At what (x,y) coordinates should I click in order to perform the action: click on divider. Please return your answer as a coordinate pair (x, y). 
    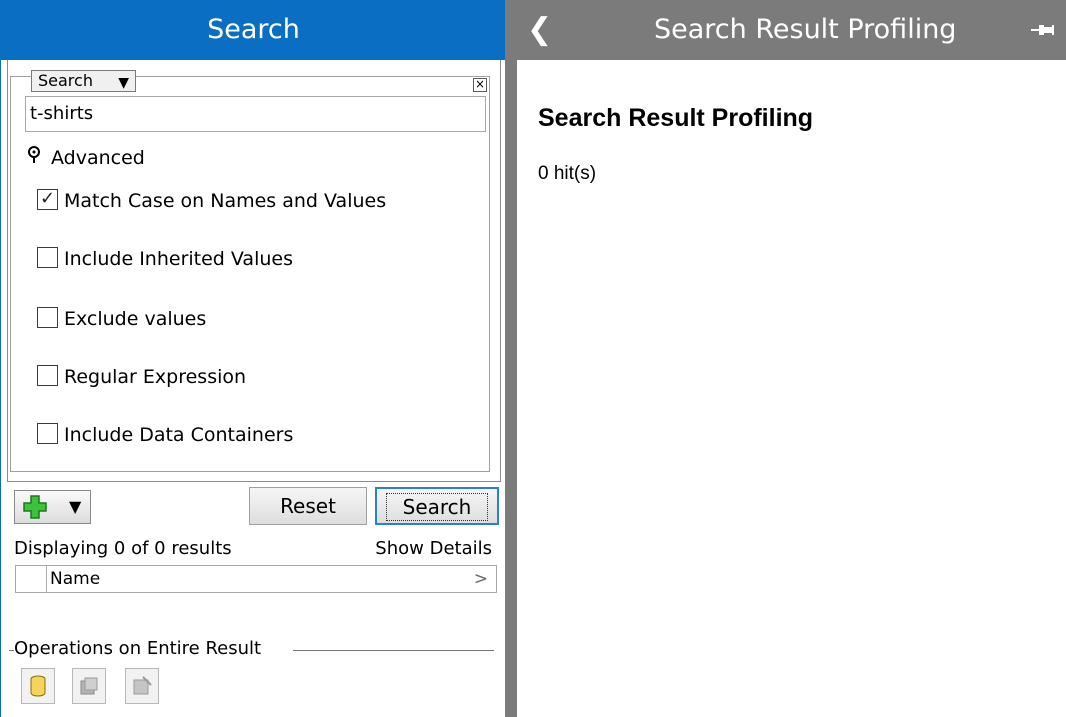
    Looking at the image, I should click on (393, 650).